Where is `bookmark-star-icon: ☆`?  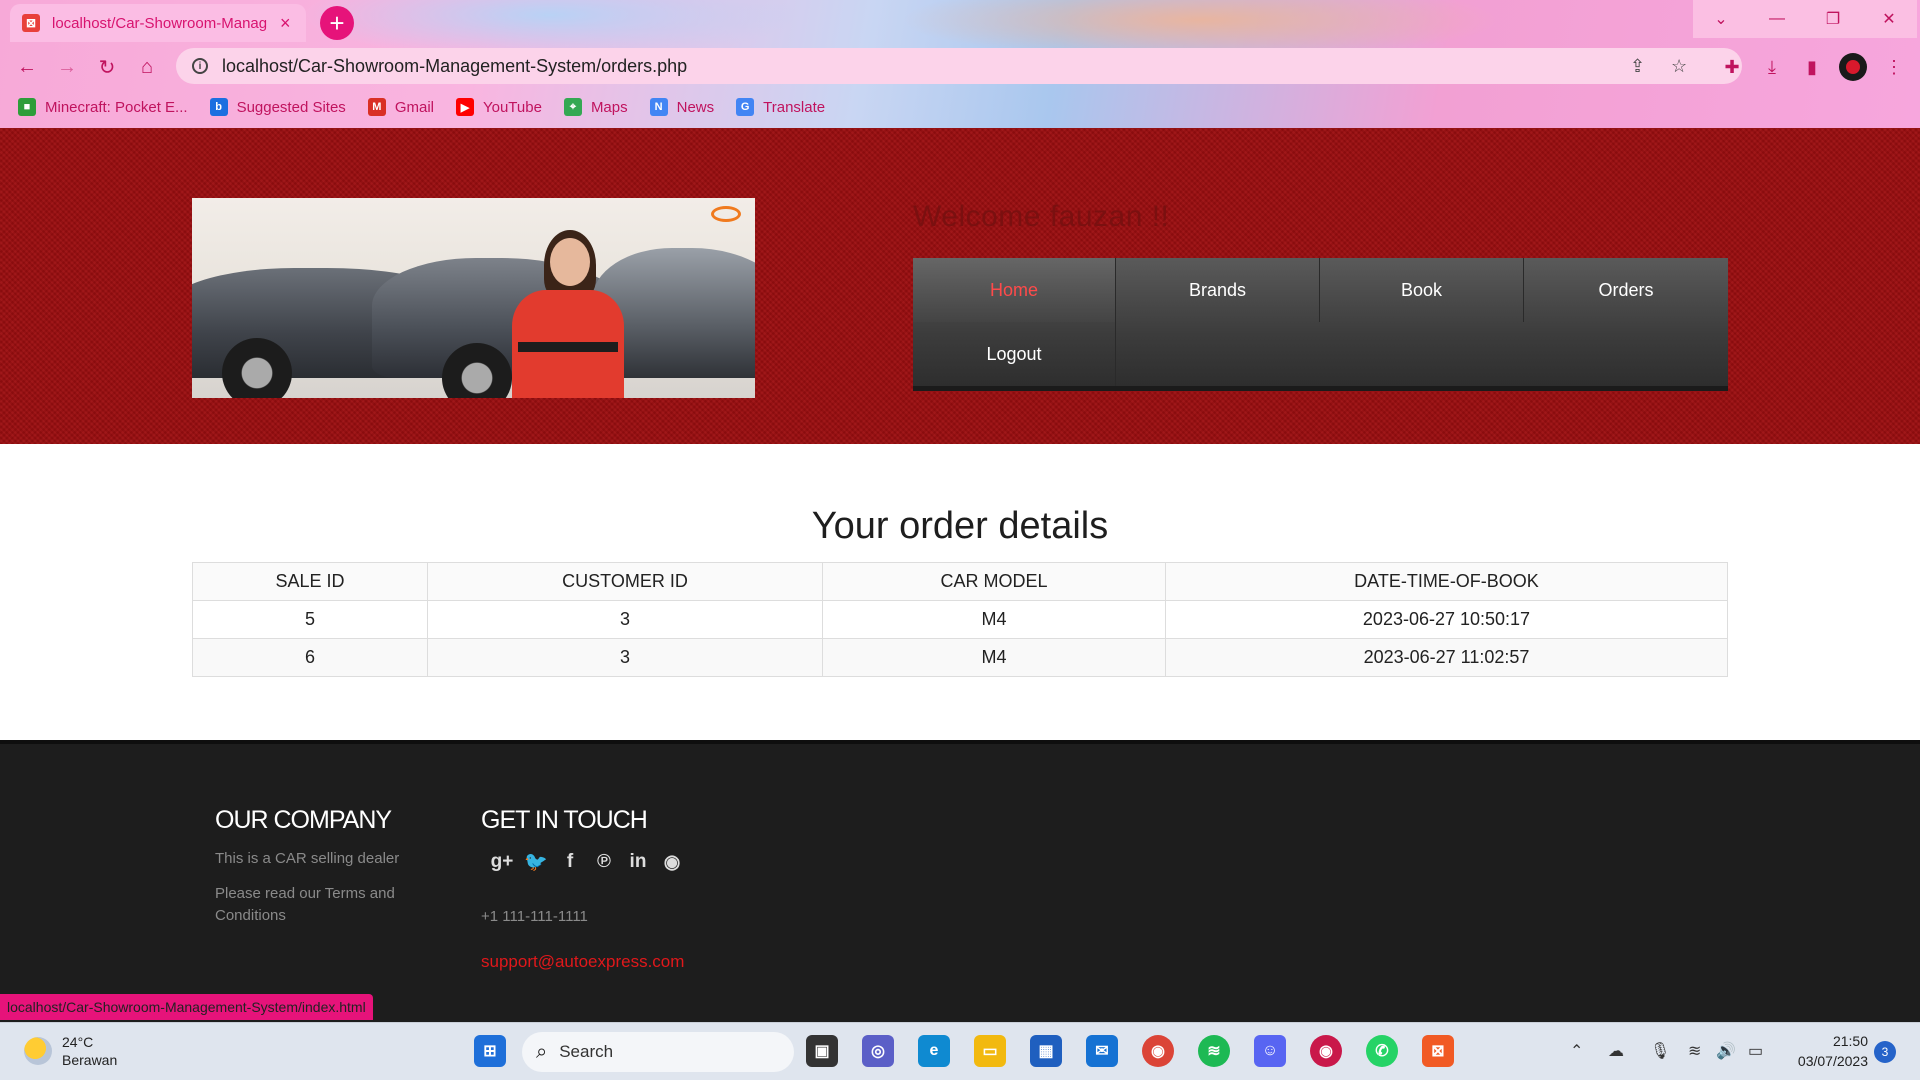
bookmark-star-icon: ☆ is located at coordinates (1679, 66).